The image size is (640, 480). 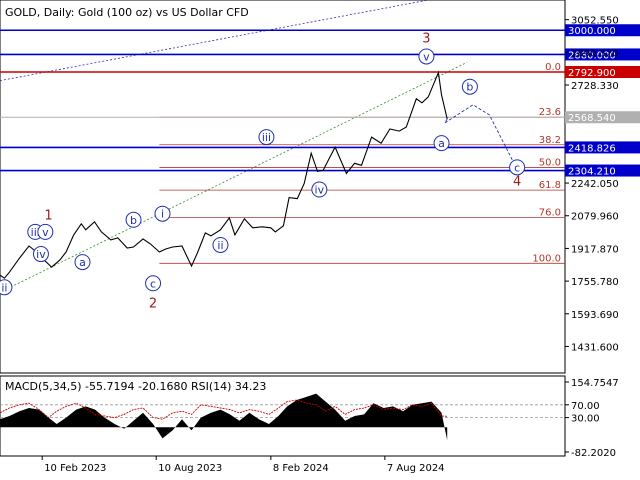 I want to click on price-axis-label: 1593.690, so click(x=595, y=315).